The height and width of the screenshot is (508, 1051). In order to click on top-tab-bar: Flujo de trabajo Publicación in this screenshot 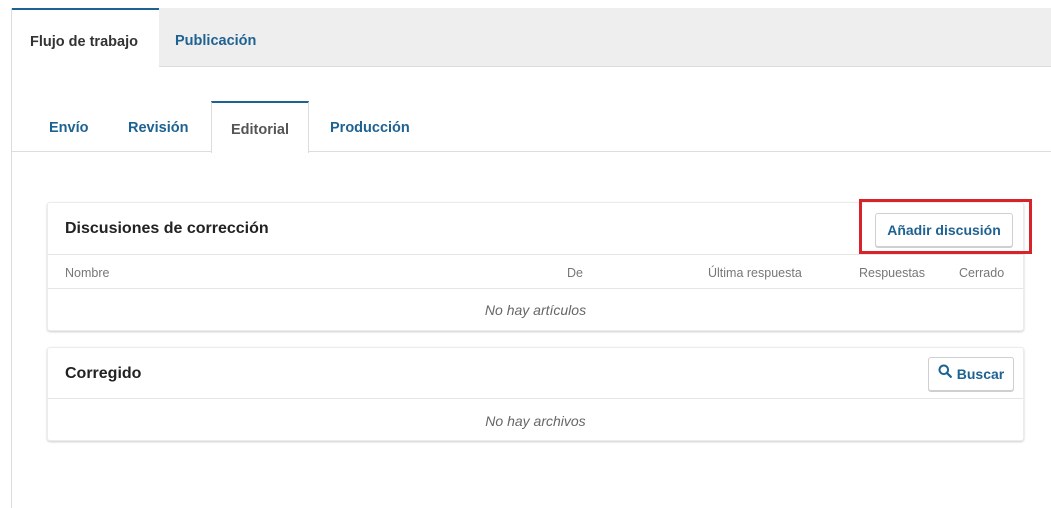, I will do `click(531, 38)`.